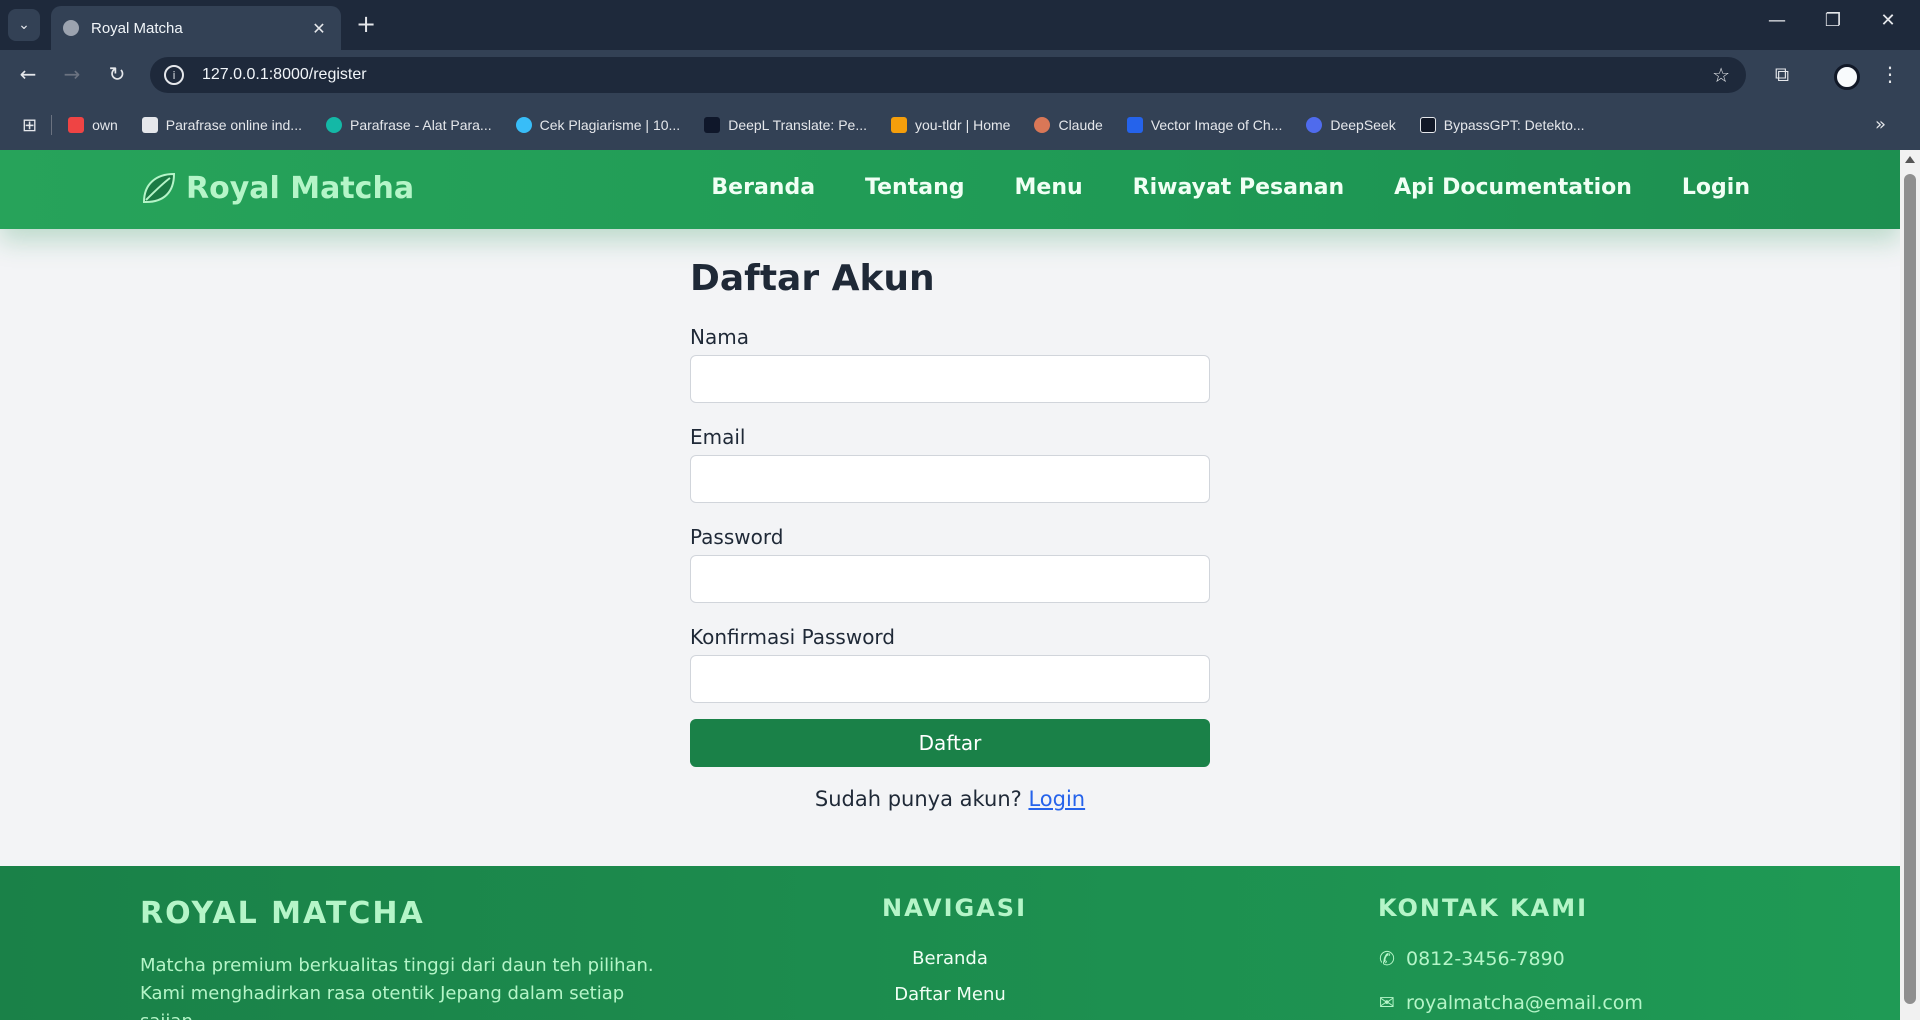 The image size is (1920, 1020). What do you see at coordinates (1910, 159) in the screenshot?
I see `scroll-up-arrow-icon` at bounding box center [1910, 159].